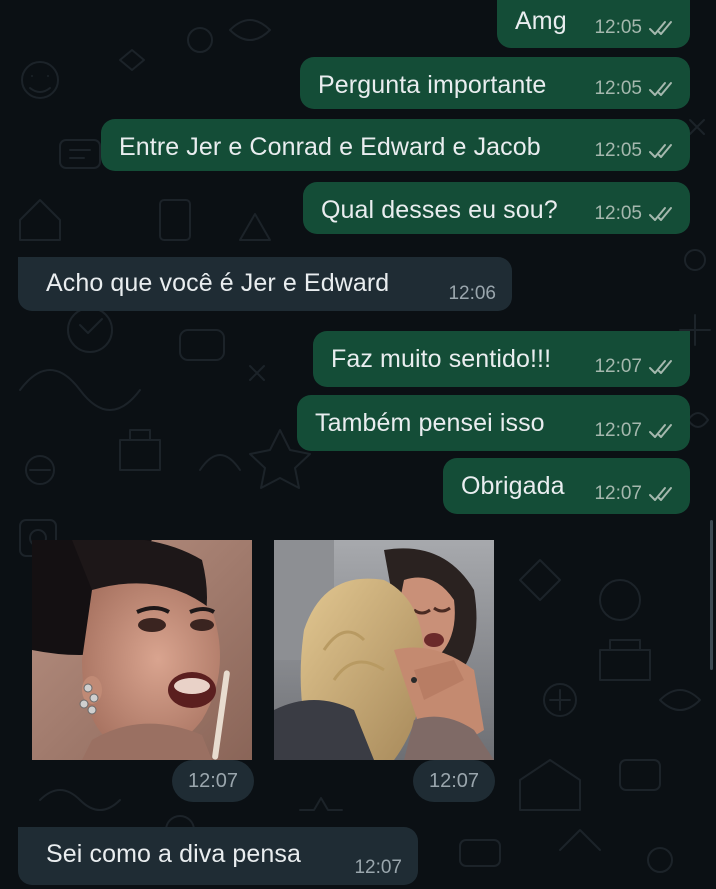 Image resolution: width=716 pixels, height=889 pixels. I want to click on message-text: Faz muito sentido!!!, so click(441, 359).